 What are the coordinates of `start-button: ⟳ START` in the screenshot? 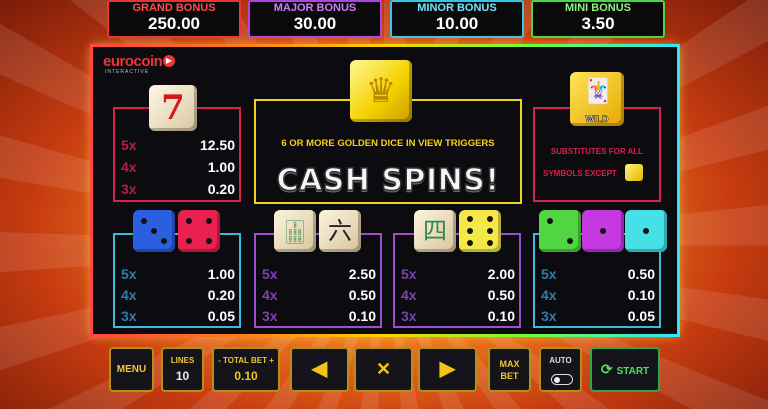 It's located at (625, 369).